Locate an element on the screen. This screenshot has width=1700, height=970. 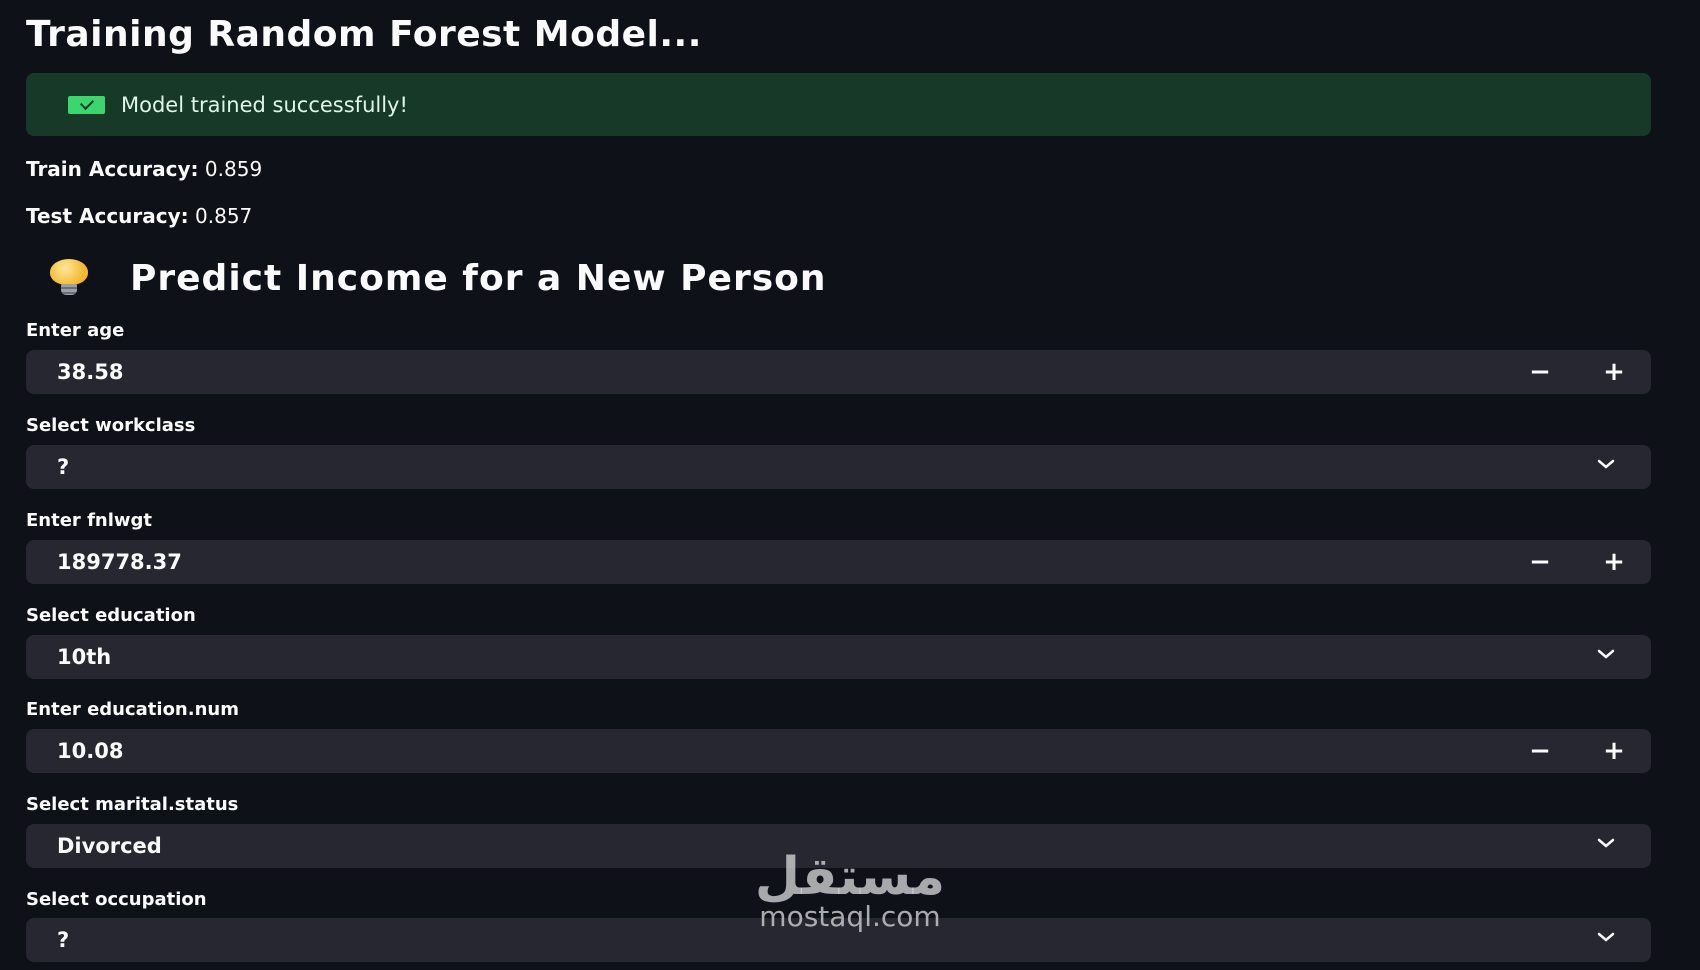
fnlwgt-input: 189778.37 − + is located at coordinates (838, 562).